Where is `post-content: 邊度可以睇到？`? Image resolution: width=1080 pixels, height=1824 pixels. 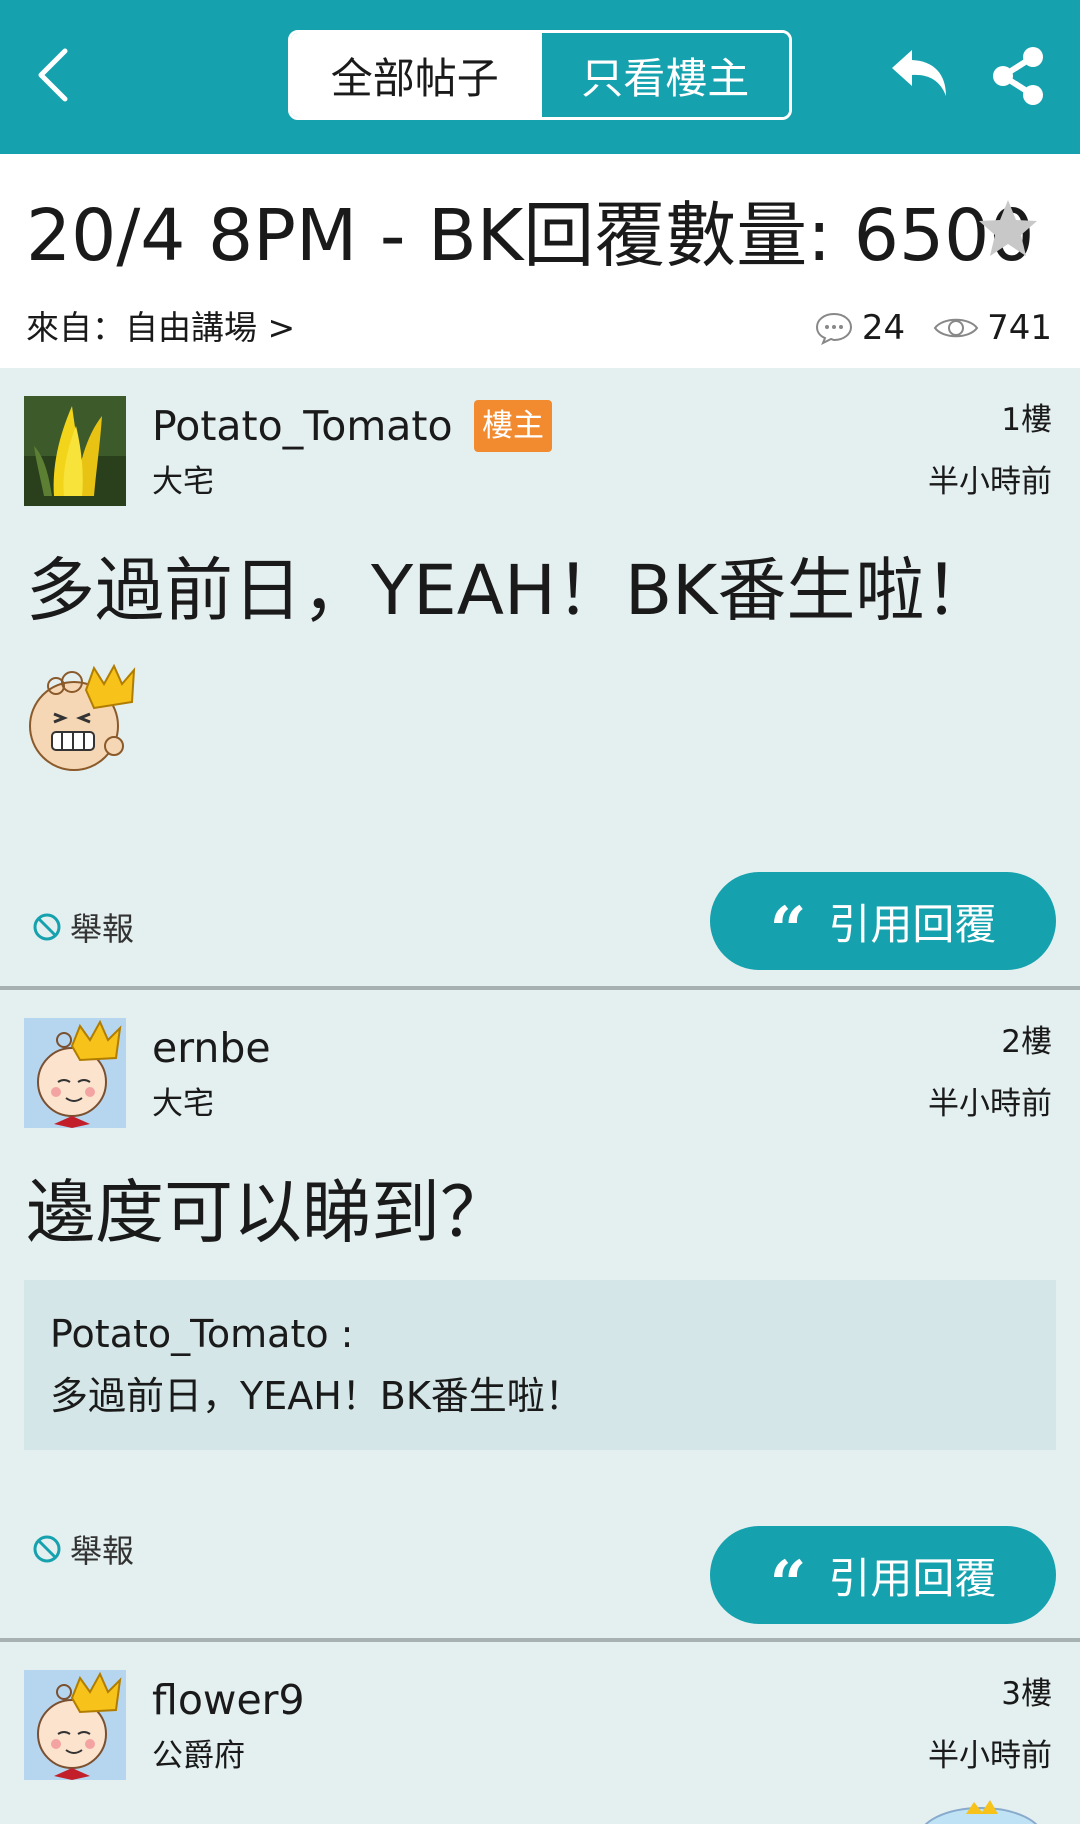
post-content: 邊度可以睇到？ is located at coordinates (267, 1213).